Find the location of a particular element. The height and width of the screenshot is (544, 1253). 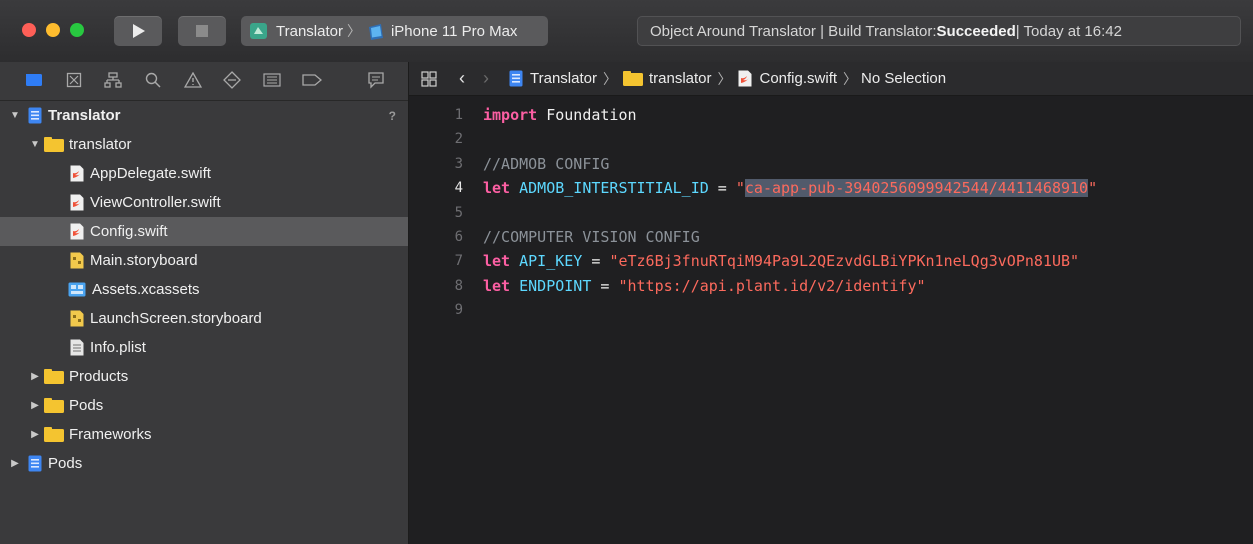

zoom-window-button is located at coordinates (77, 30).